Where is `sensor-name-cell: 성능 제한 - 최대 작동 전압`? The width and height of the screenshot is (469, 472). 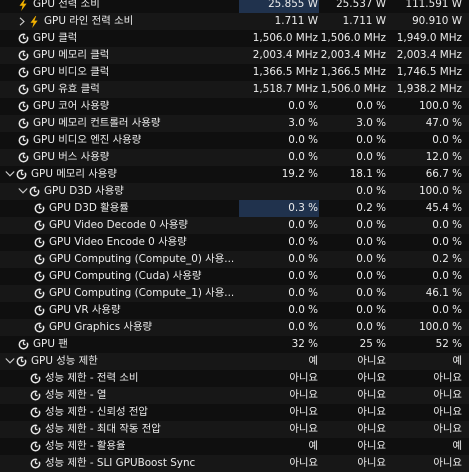 sensor-name-cell: 성능 제한 - 최대 작동 전압 is located at coordinates (148, 429).